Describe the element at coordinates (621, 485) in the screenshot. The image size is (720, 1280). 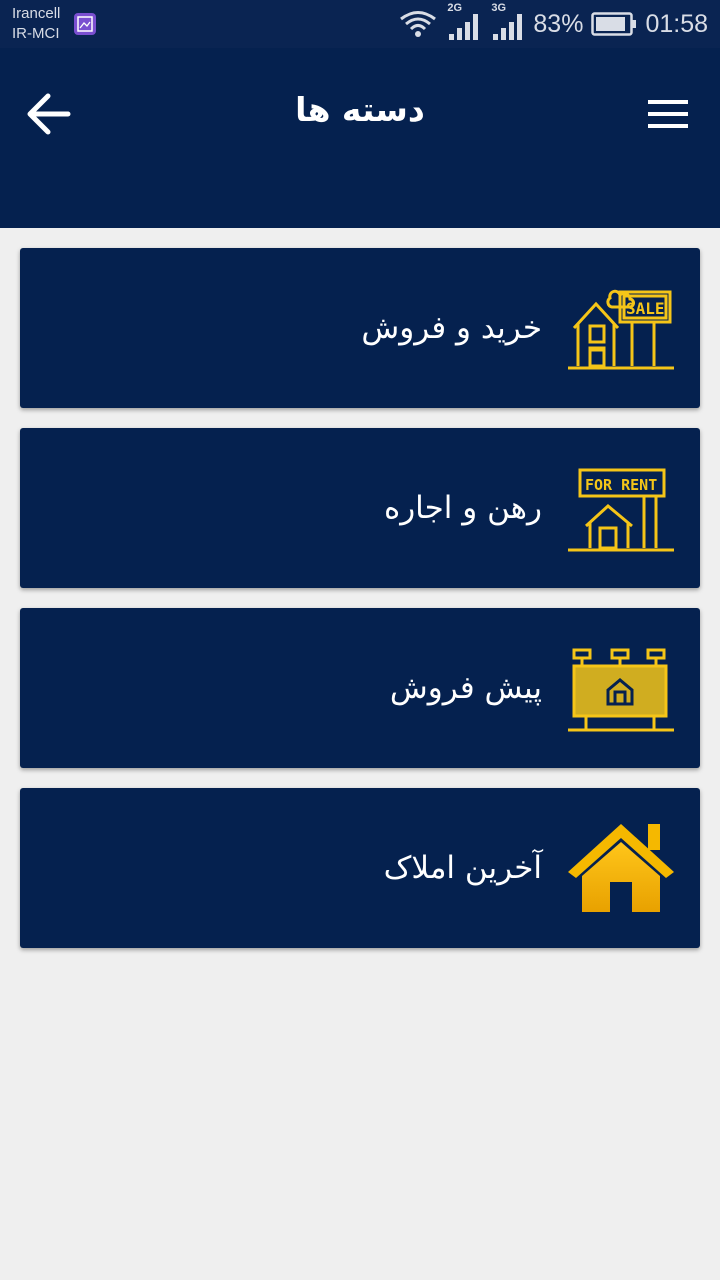
I see `svg-text: FOR RENT` at that location.